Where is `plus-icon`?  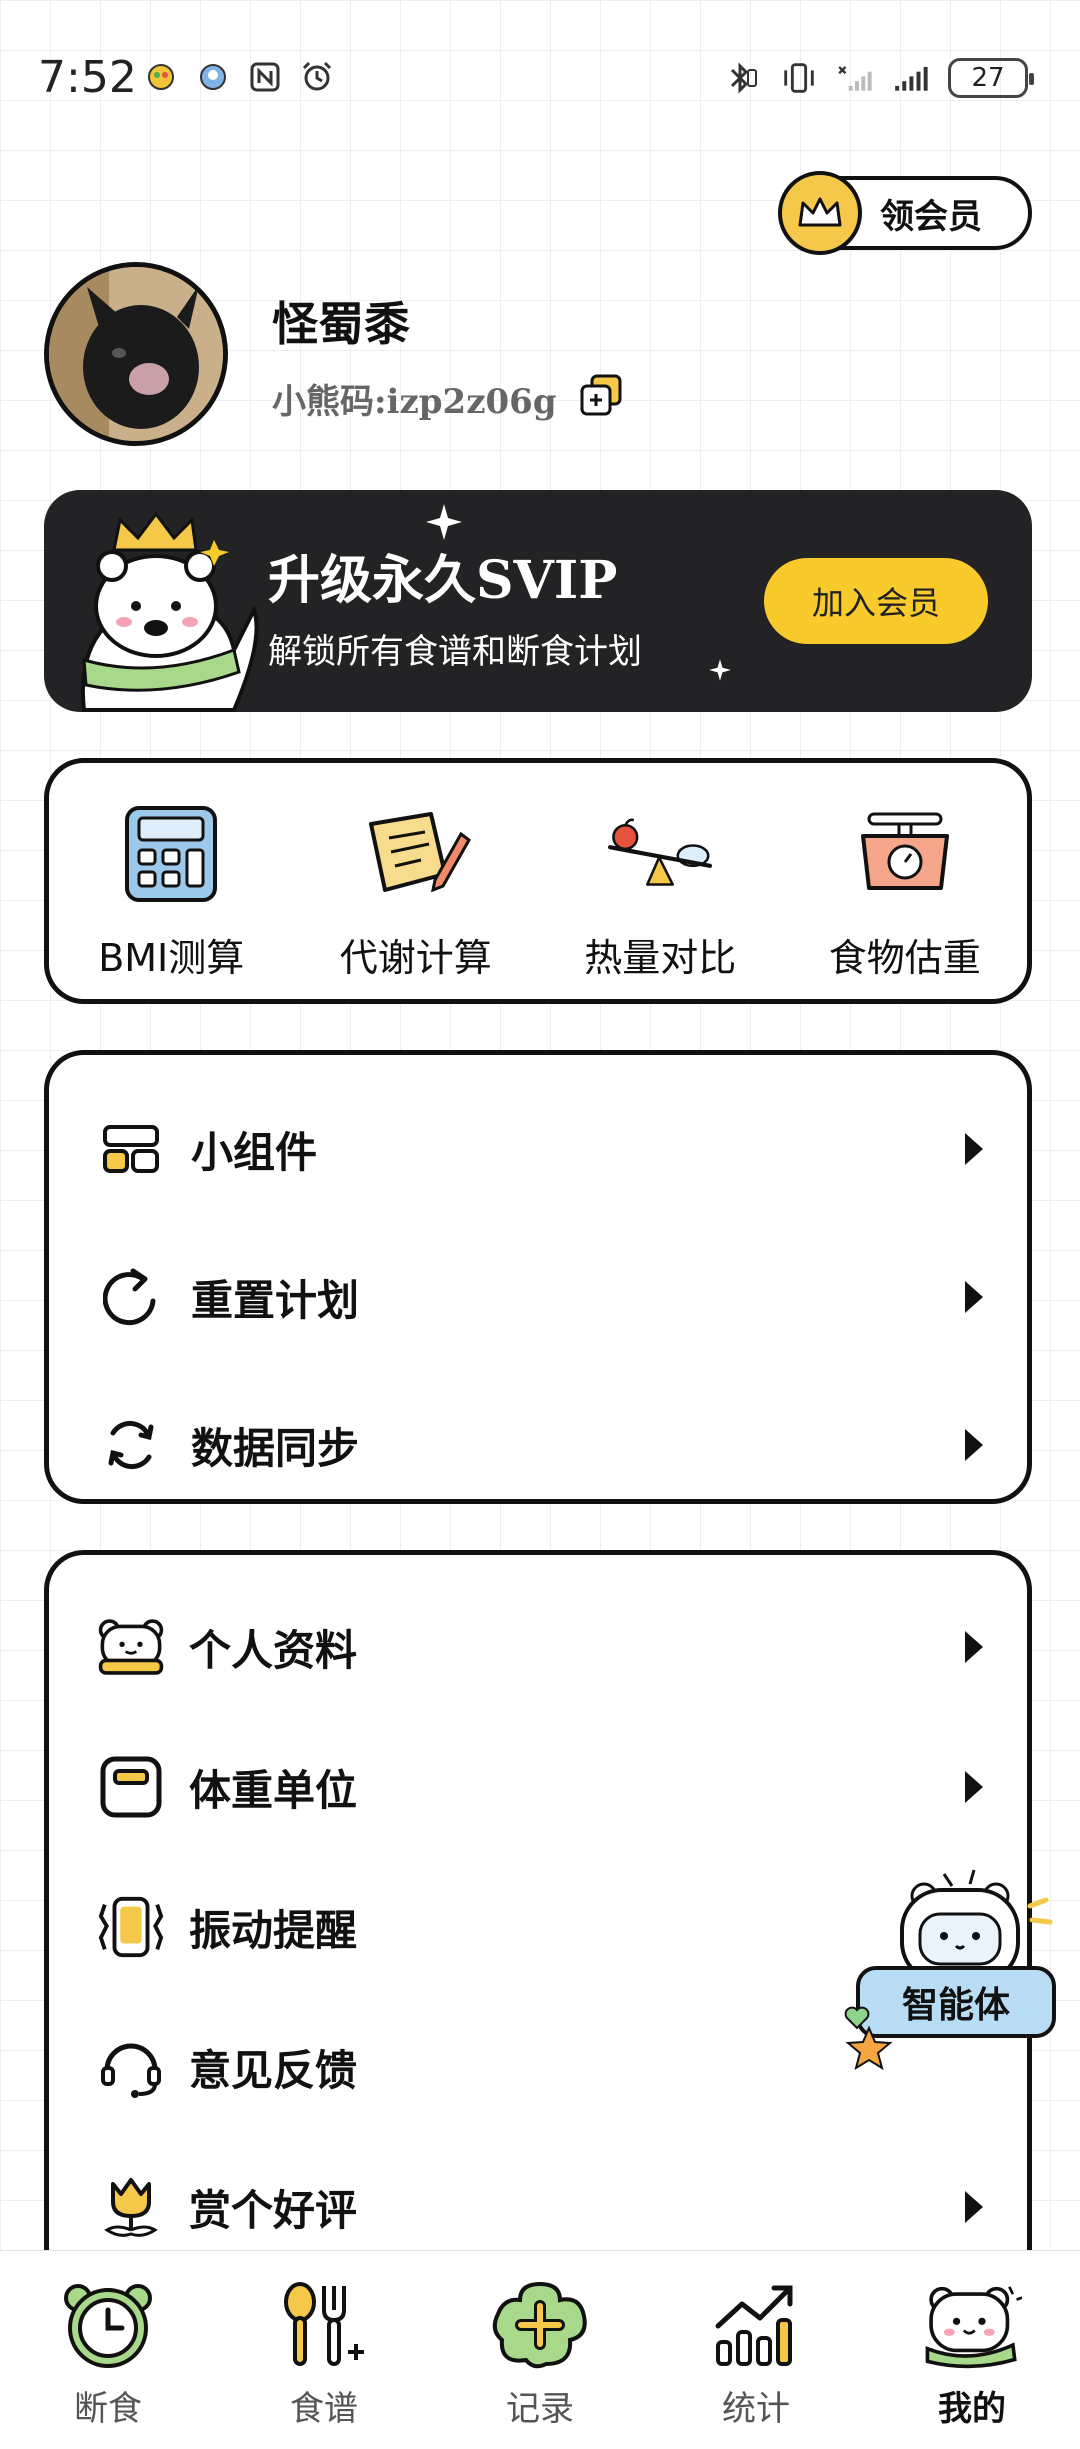
plus-icon is located at coordinates (540, 2325).